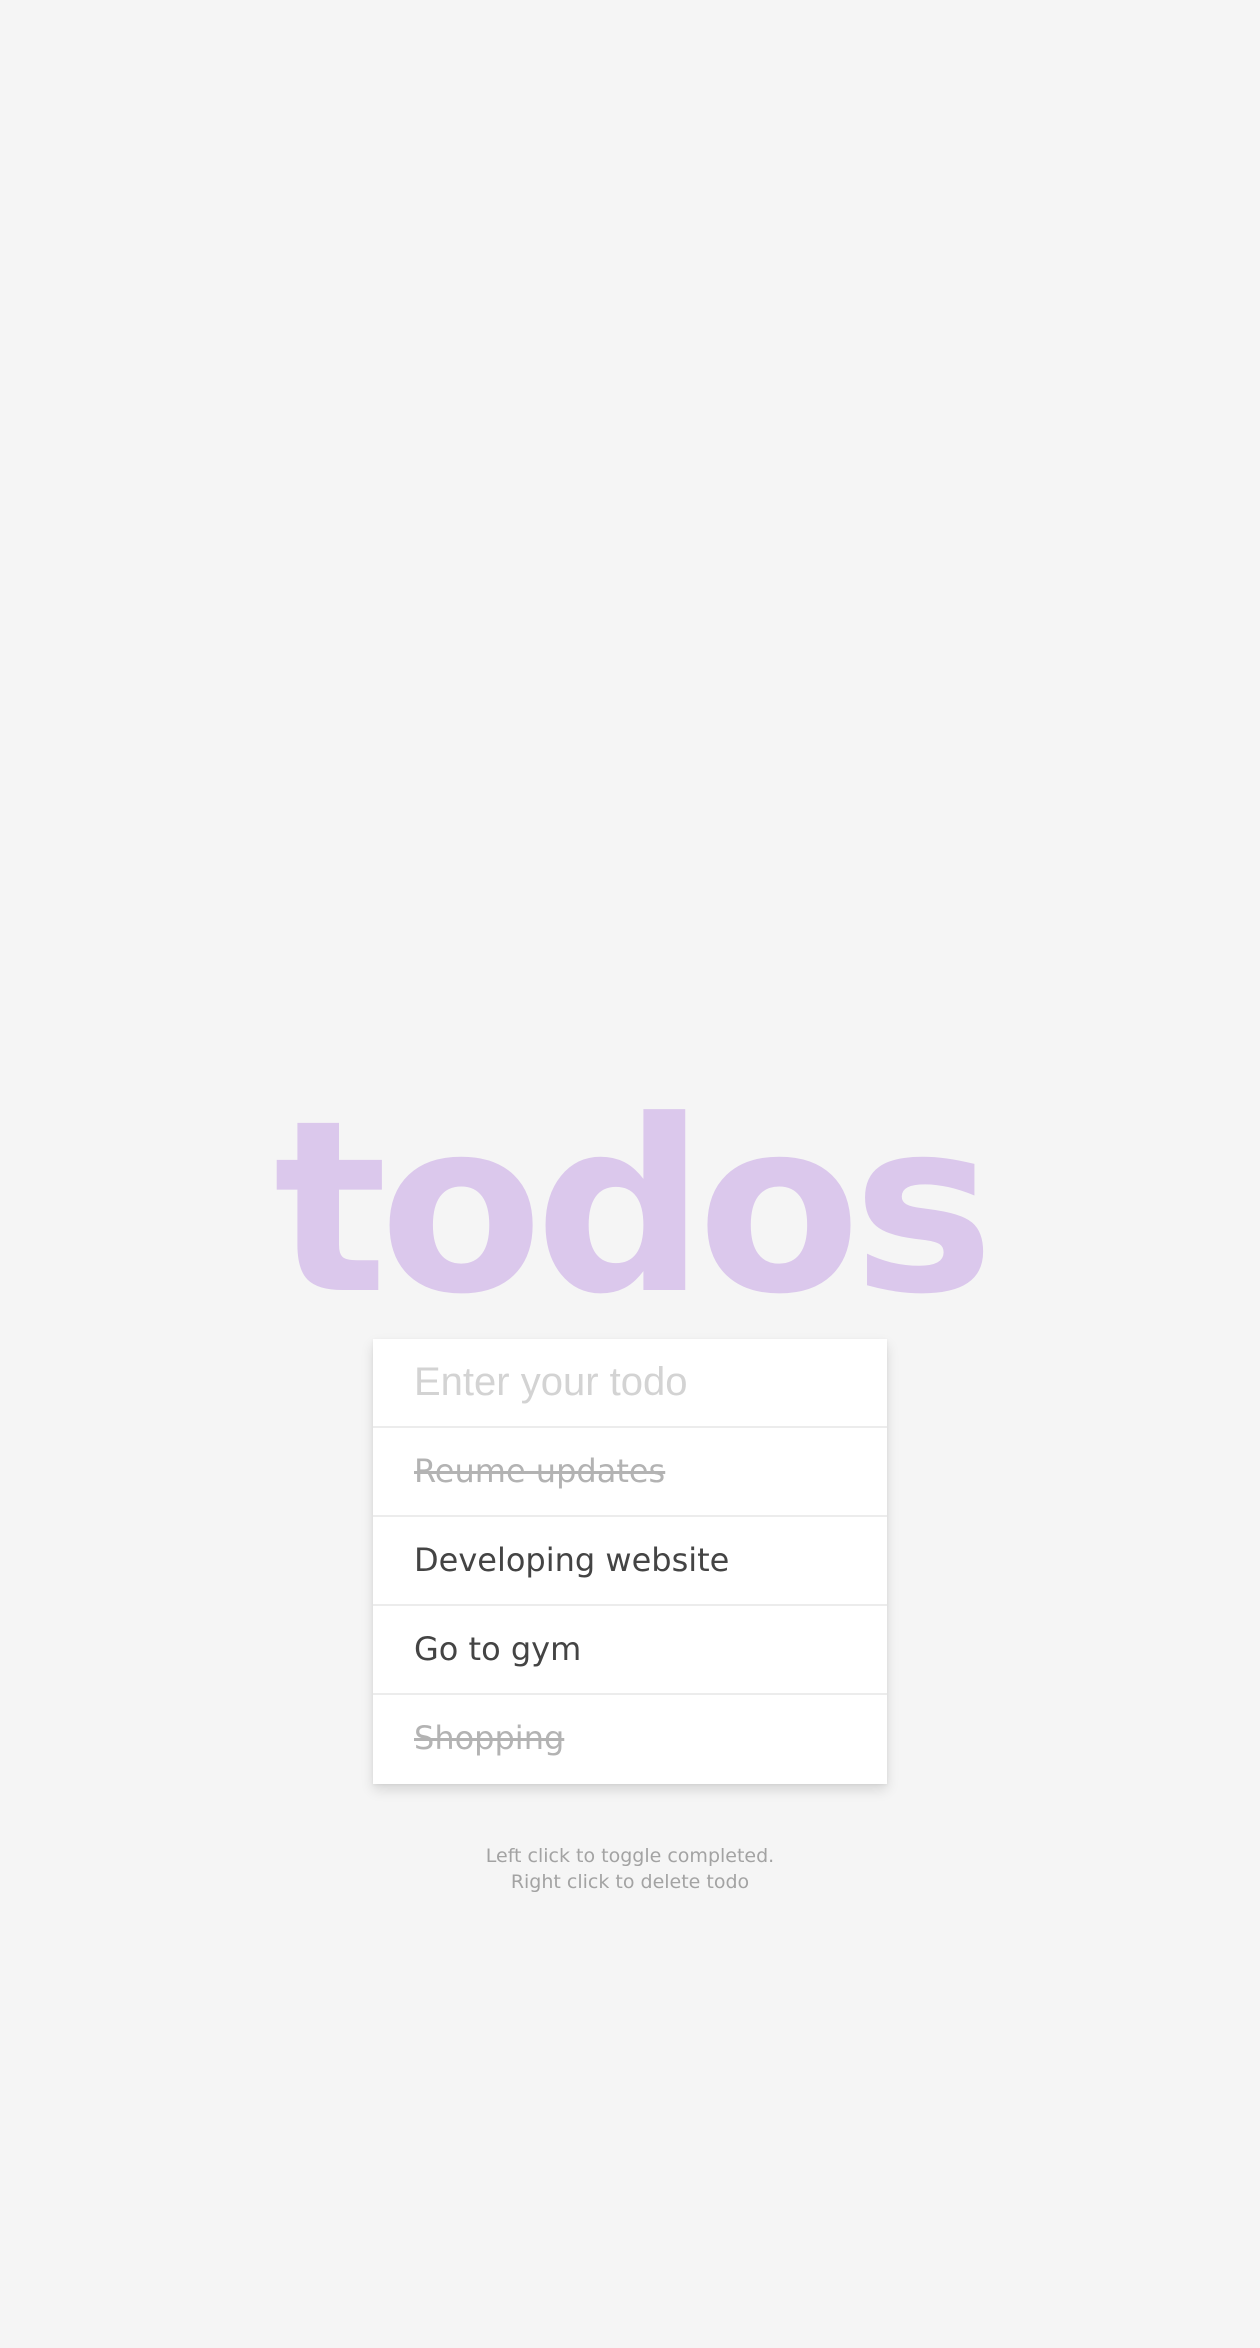  Describe the element at coordinates (630, 1739) in the screenshot. I see `todo-item: Shopping` at that location.